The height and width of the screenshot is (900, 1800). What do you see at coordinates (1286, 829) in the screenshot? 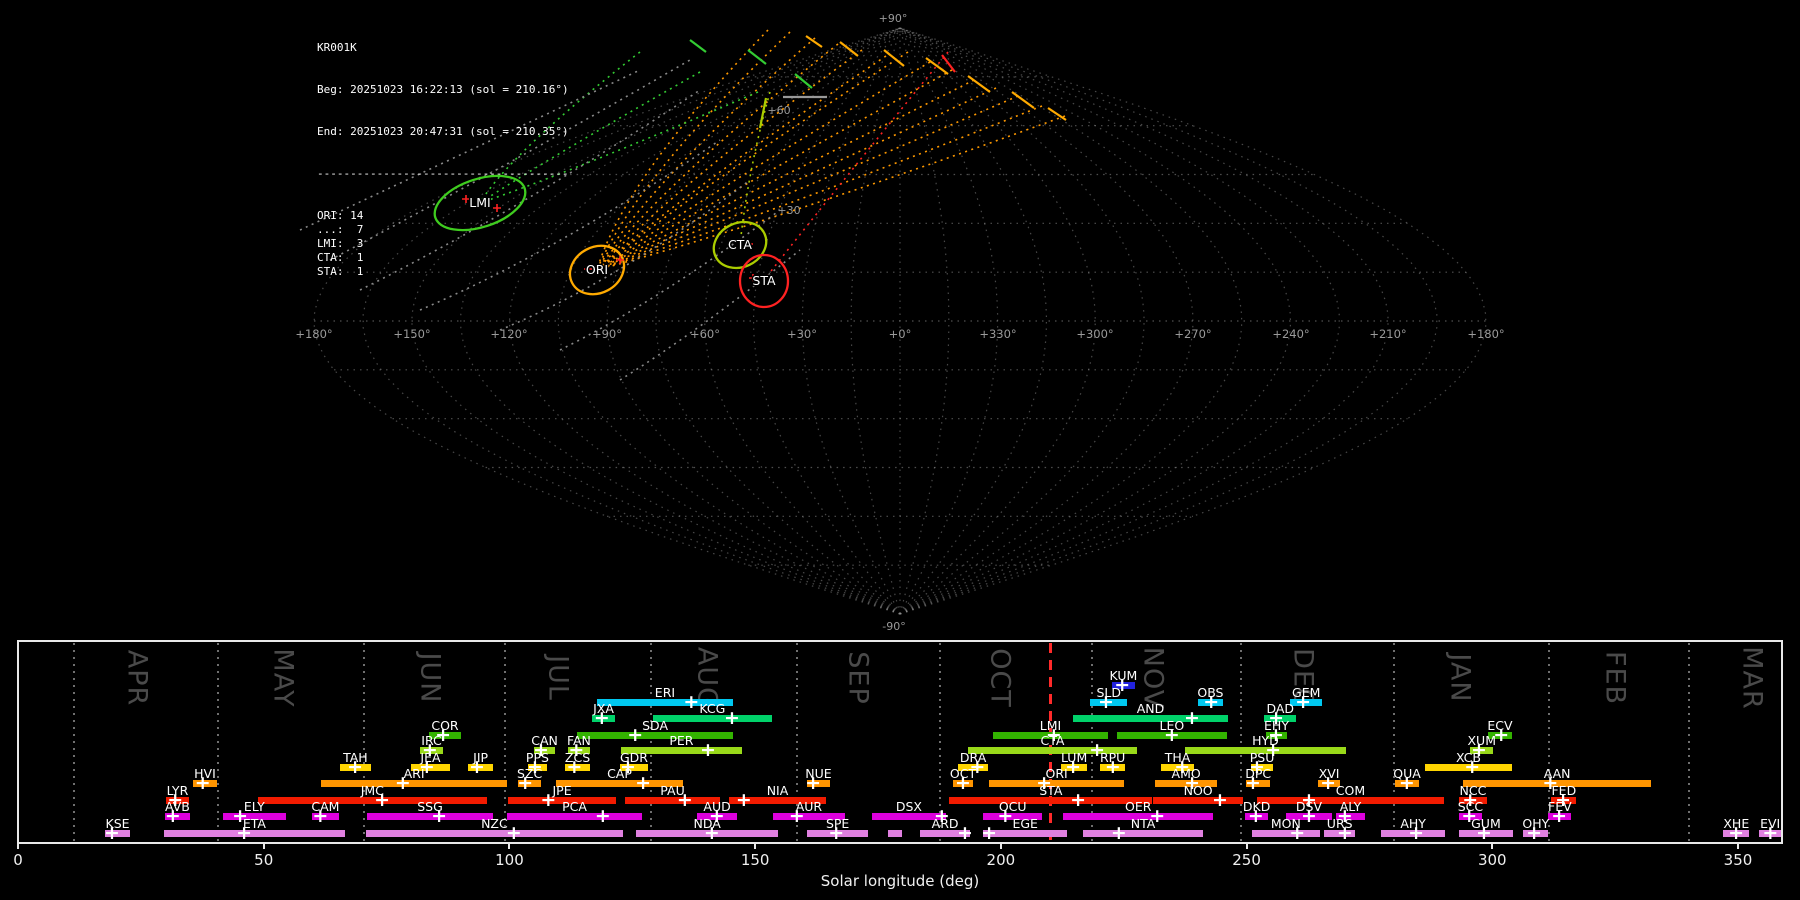
I see `shower-bar-MON: MON +` at bounding box center [1286, 829].